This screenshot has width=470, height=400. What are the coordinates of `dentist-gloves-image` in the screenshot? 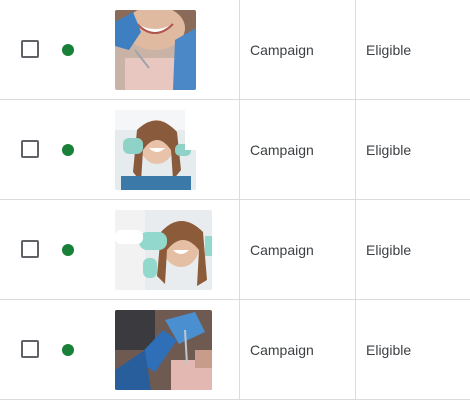 It's located at (163, 350).